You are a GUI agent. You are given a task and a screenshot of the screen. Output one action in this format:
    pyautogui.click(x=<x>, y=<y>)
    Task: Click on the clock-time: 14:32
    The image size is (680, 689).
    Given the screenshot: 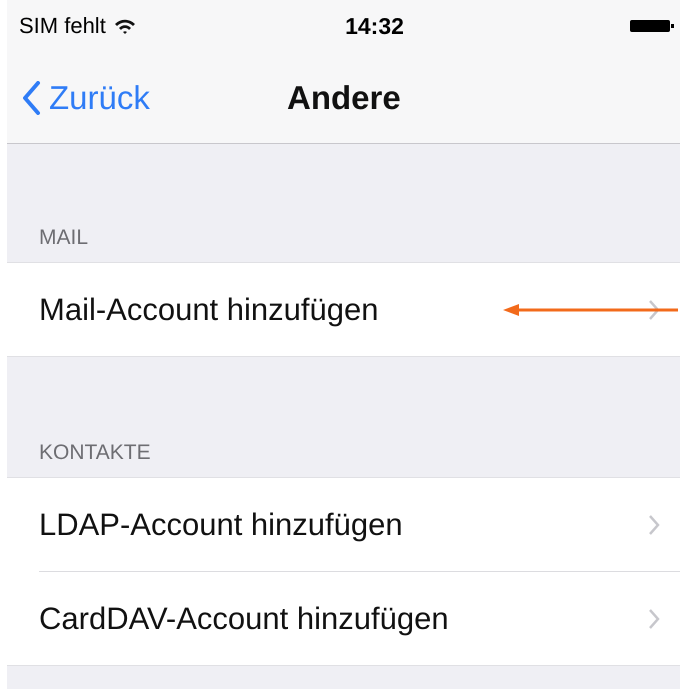 What is the action you would take?
    pyautogui.click(x=374, y=26)
    